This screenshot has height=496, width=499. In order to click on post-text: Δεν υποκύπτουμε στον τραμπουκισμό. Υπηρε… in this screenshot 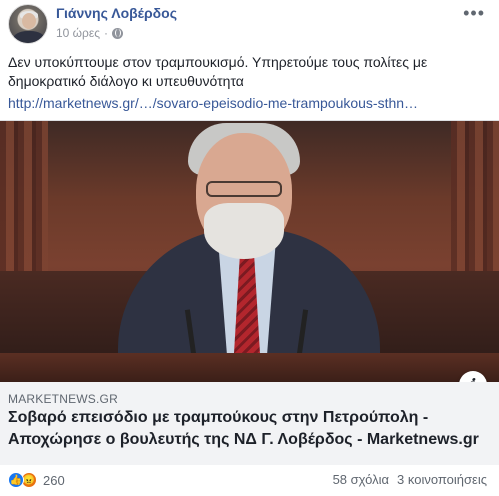, I will do `click(218, 71)`.